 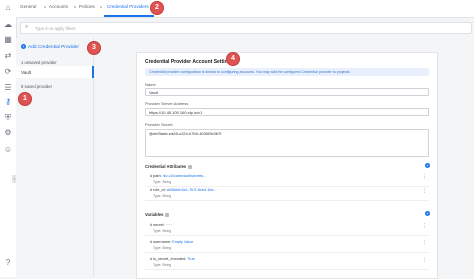 What do you see at coordinates (246, 28) in the screenshot?
I see `filter-search: ⌕ Type in to apply filters` at bounding box center [246, 28].